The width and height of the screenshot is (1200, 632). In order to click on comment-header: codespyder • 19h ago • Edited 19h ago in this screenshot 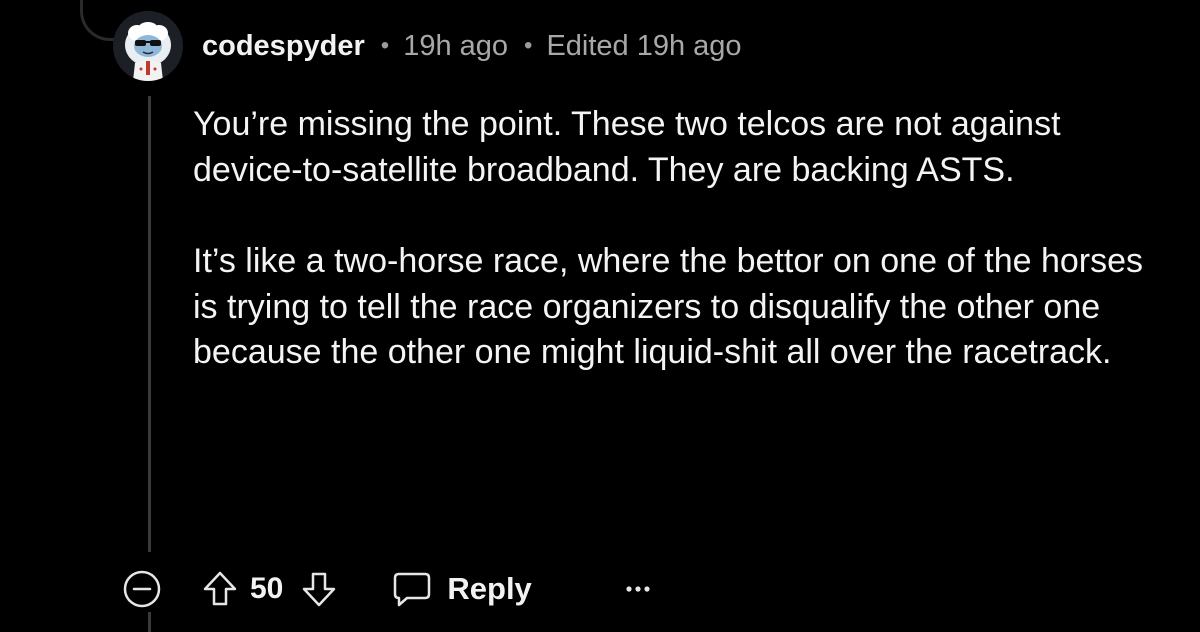, I will do `click(472, 46)`.